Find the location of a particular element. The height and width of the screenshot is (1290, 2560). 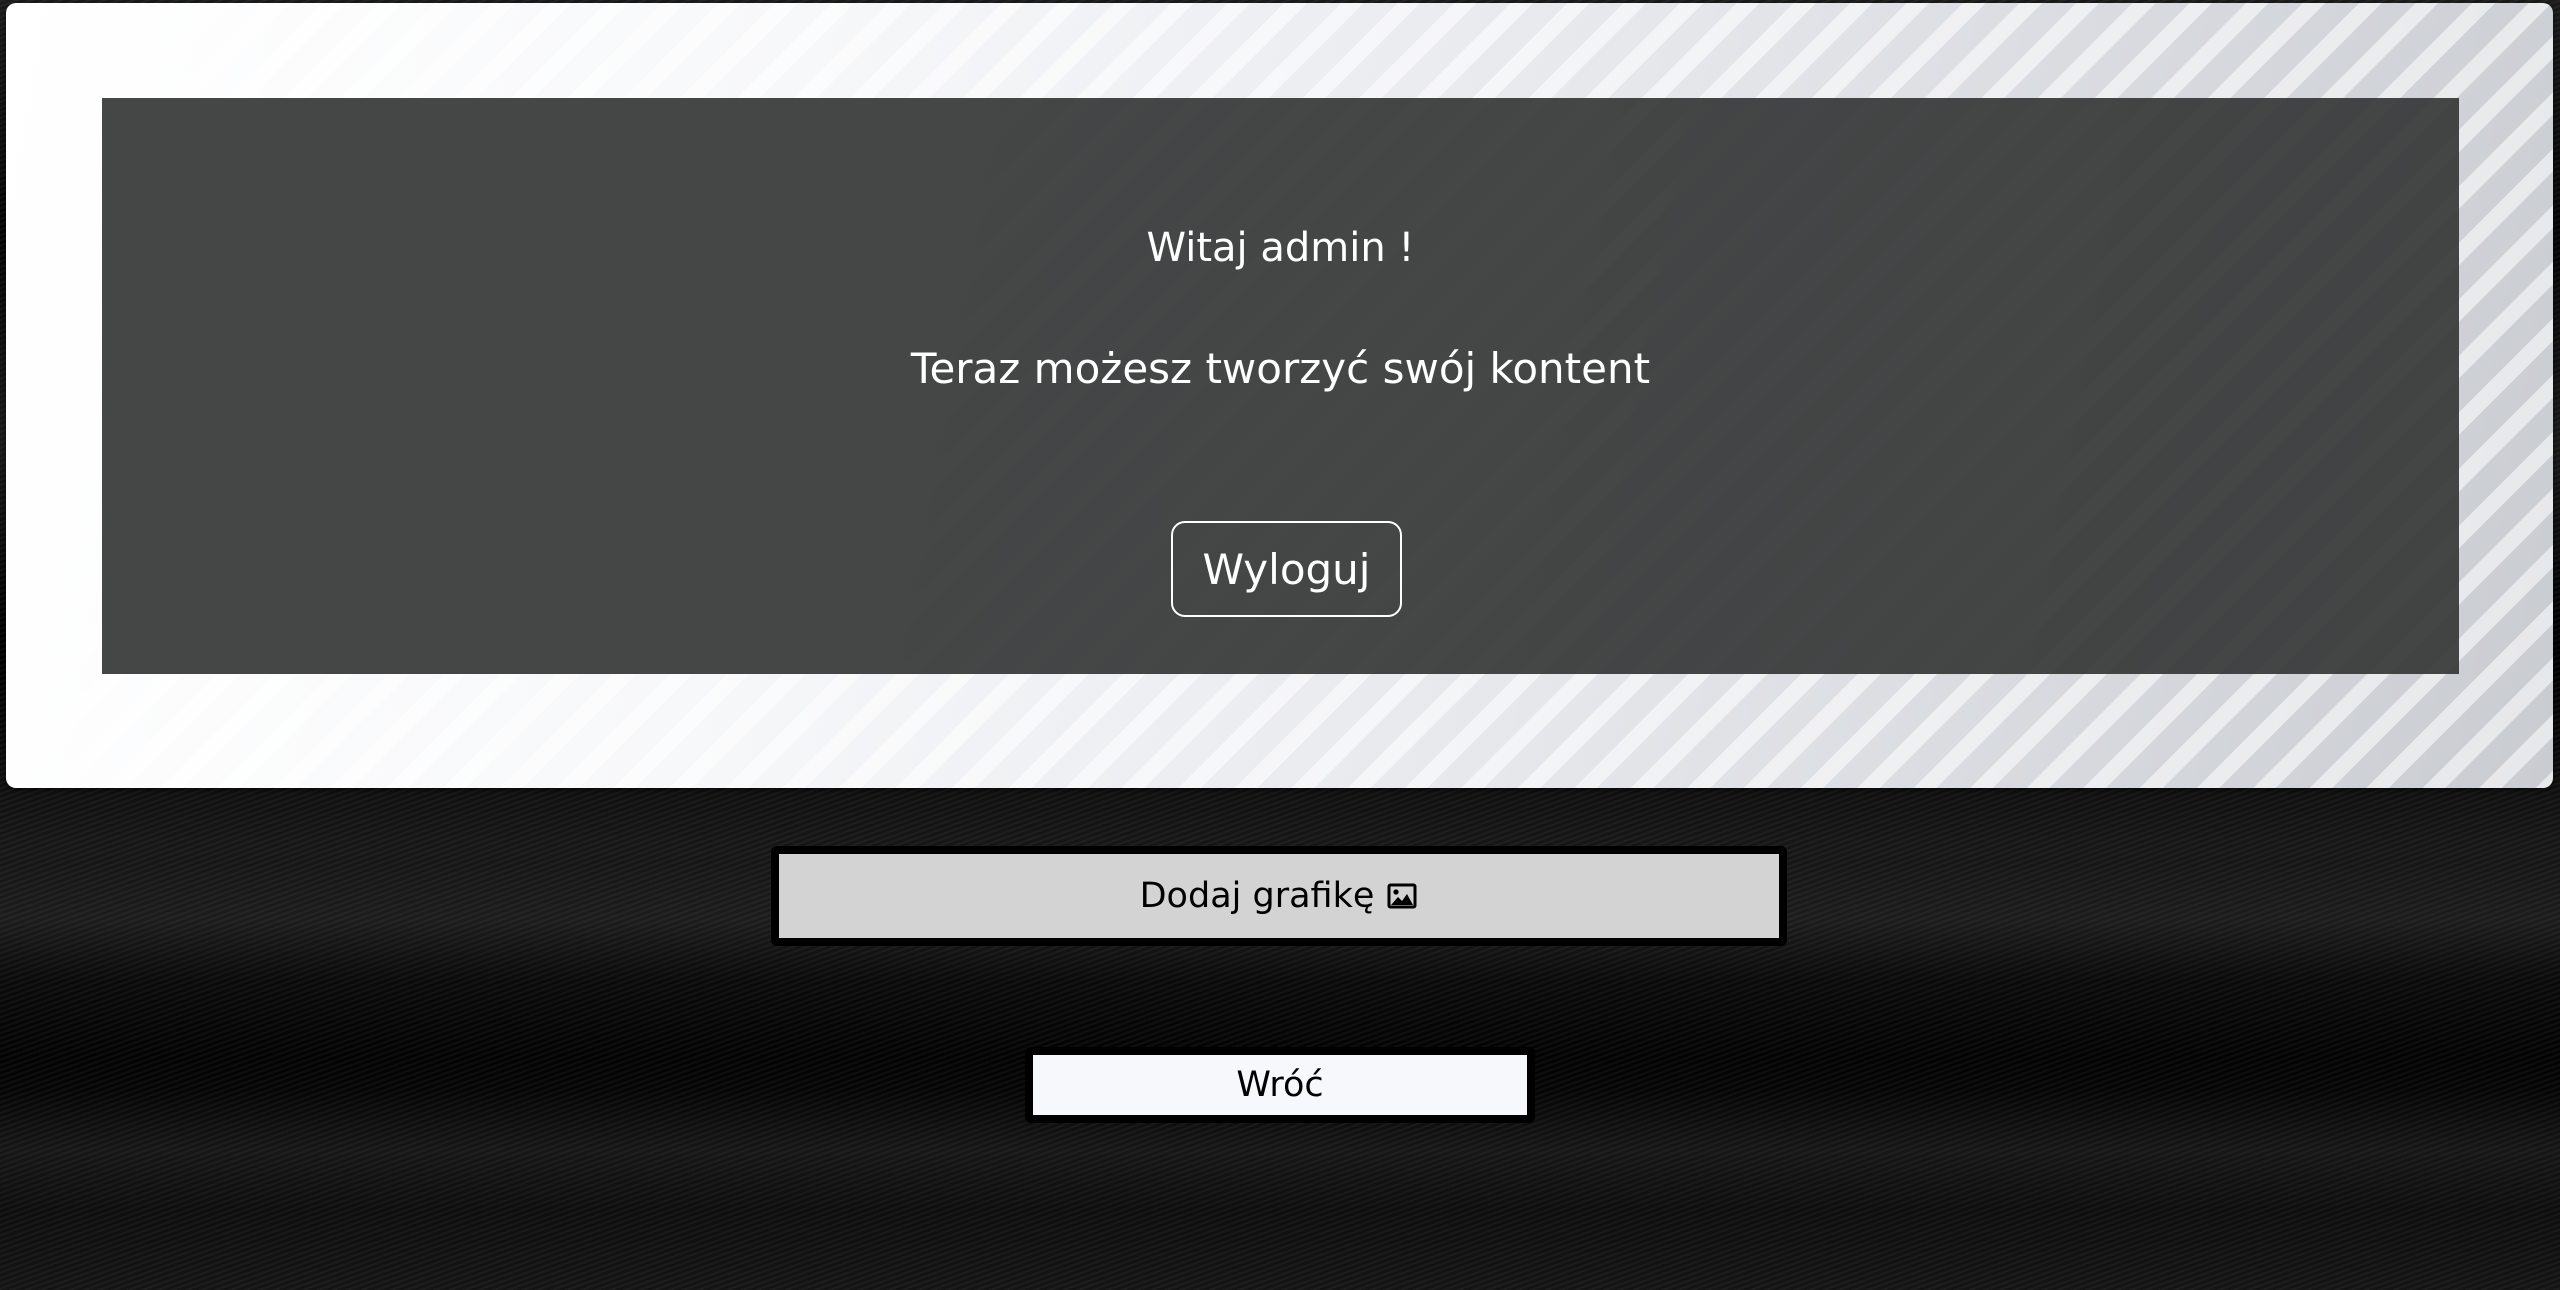

logout-button: Wyloguj is located at coordinates (1286, 569).